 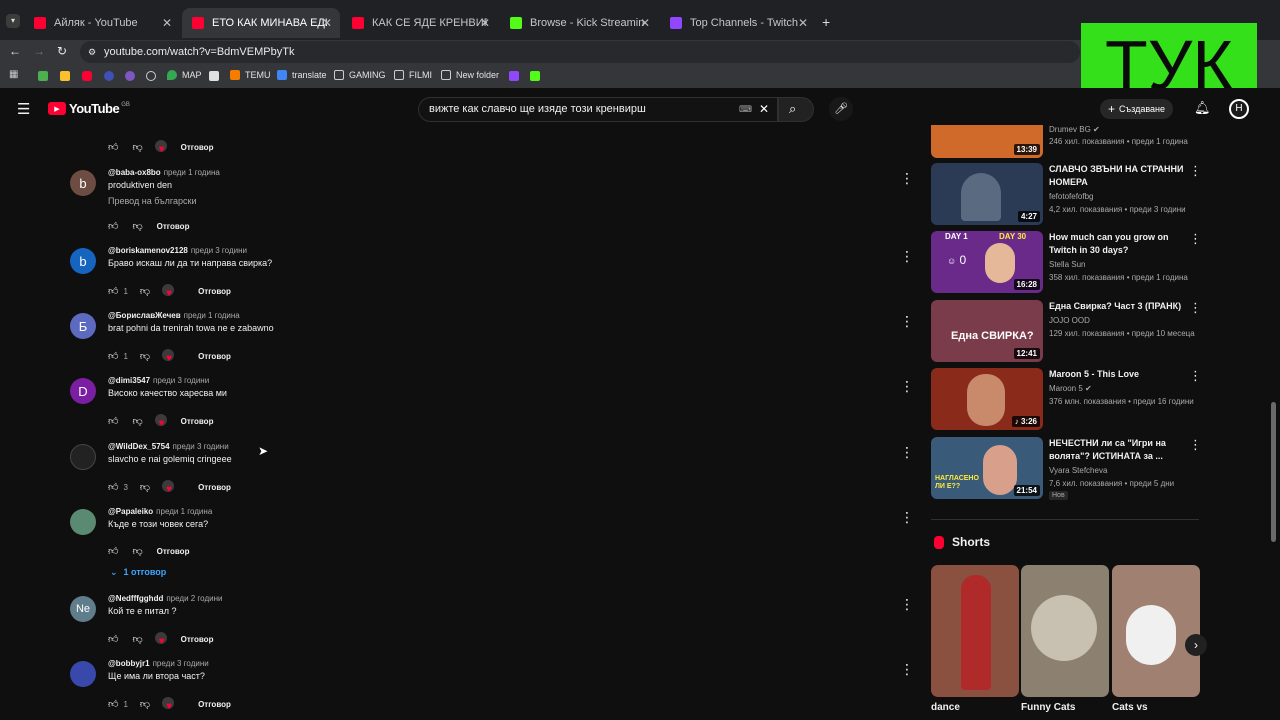 What do you see at coordinates (129, 380) in the screenshot?
I see `comment-author: @dimi3547` at bounding box center [129, 380].